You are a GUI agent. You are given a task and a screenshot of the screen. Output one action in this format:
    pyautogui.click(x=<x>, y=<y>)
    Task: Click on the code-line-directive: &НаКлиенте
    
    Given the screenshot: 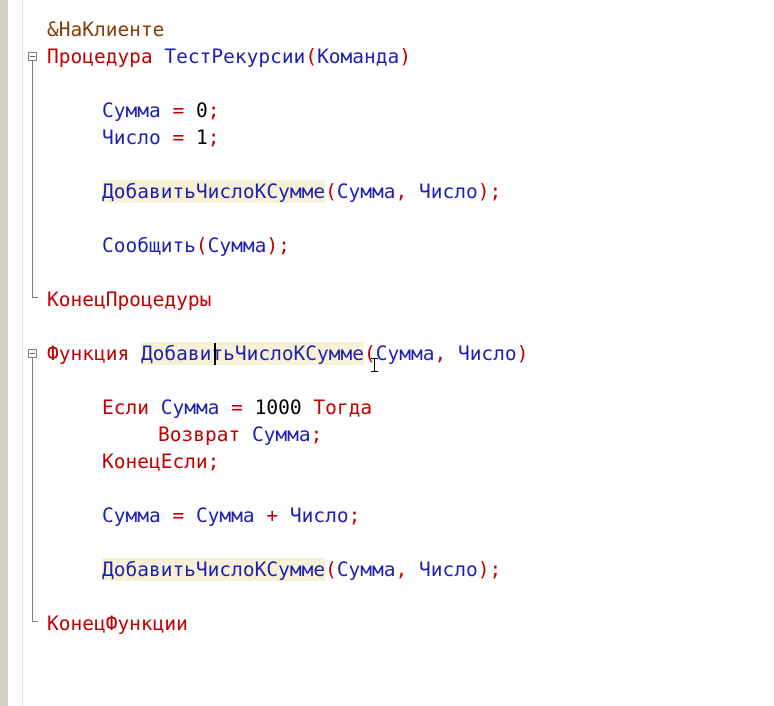 What is the action you would take?
    pyautogui.click(x=105, y=29)
    